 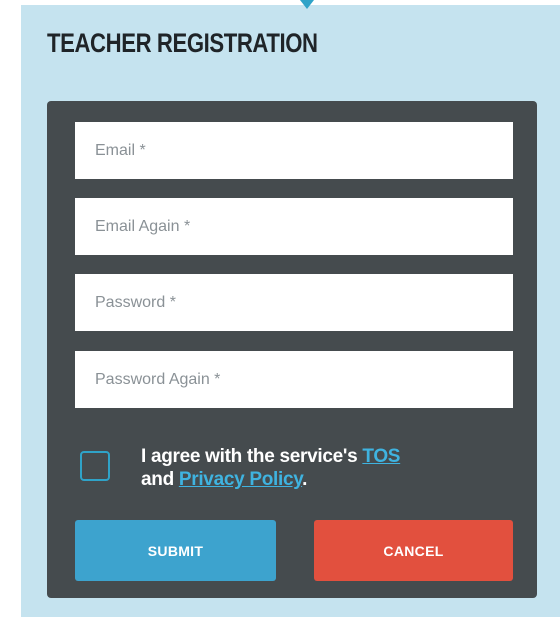 What do you see at coordinates (305, 479) in the screenshot?
I see `agreement-suffix: .` at bounding box center [305, 479].